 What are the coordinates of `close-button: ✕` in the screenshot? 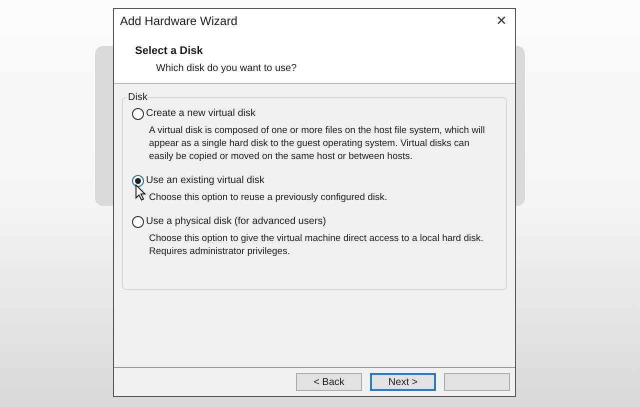 It's located at (501, 21).